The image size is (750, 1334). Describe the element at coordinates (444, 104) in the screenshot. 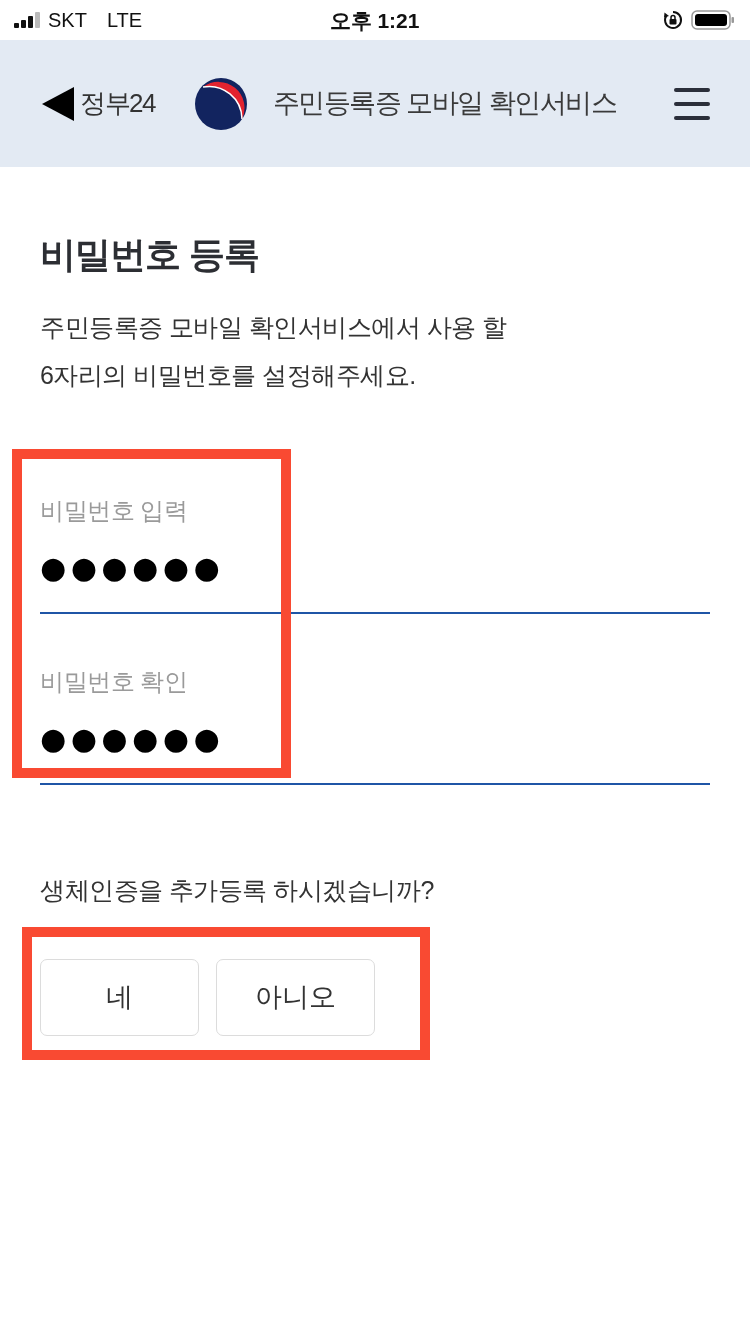

I see `header-title: 주민등록증 모바일 확인서비스` at that location.